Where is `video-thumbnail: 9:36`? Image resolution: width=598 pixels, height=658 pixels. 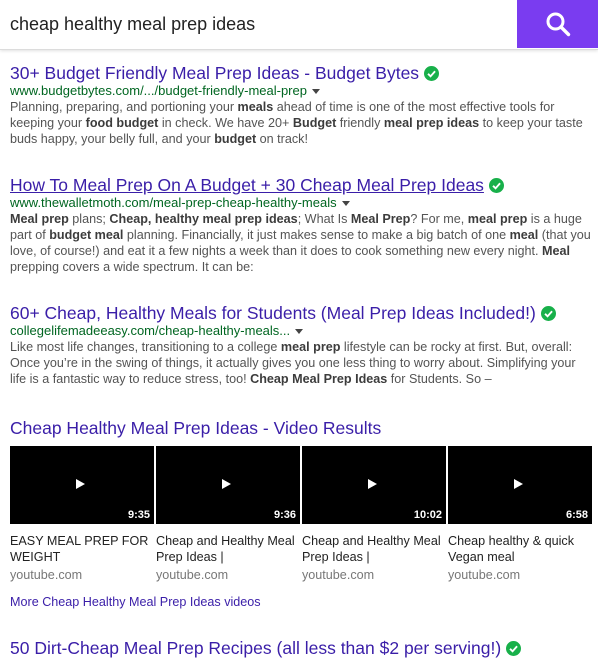
video-thumbnail: 9:36 is located at coordinates (228, 485).